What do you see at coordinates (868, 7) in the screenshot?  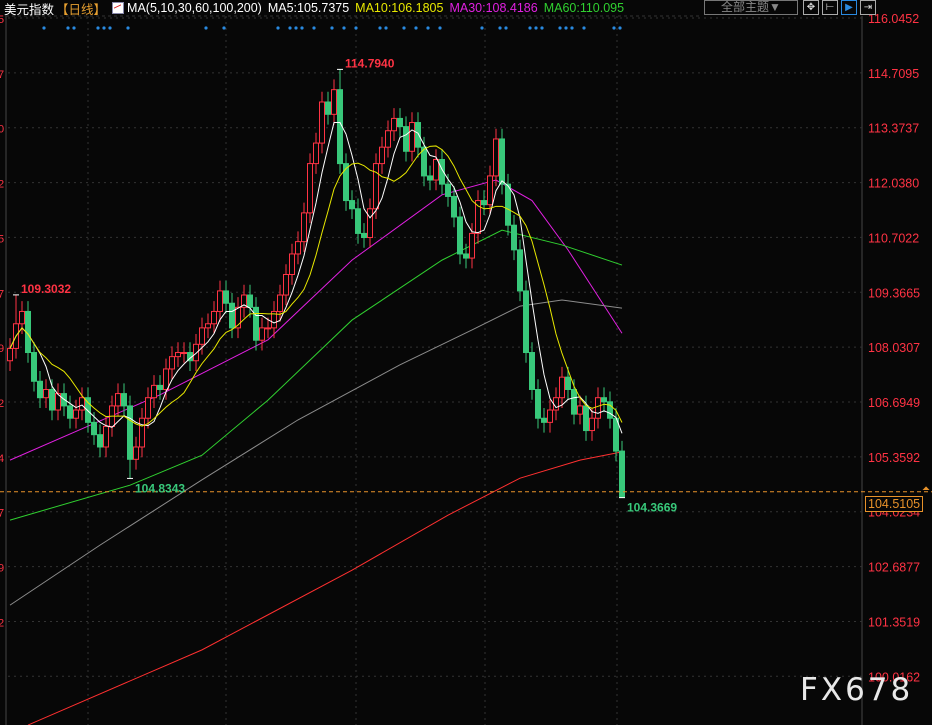 I see `exit-icon: ⇥` at bounding box center [868, 7].